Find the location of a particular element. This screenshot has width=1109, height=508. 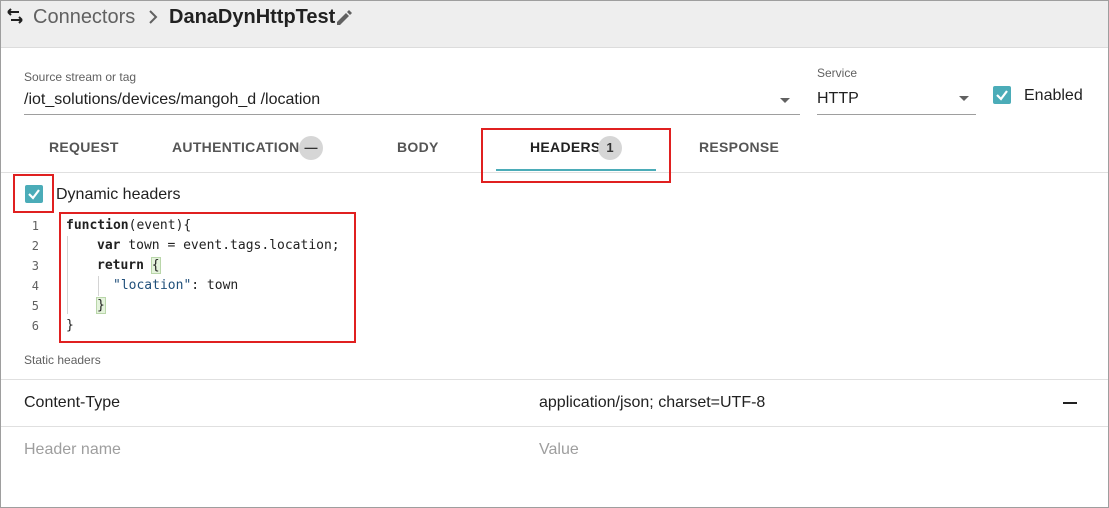

service-underline is located at coordinates (896, 114).